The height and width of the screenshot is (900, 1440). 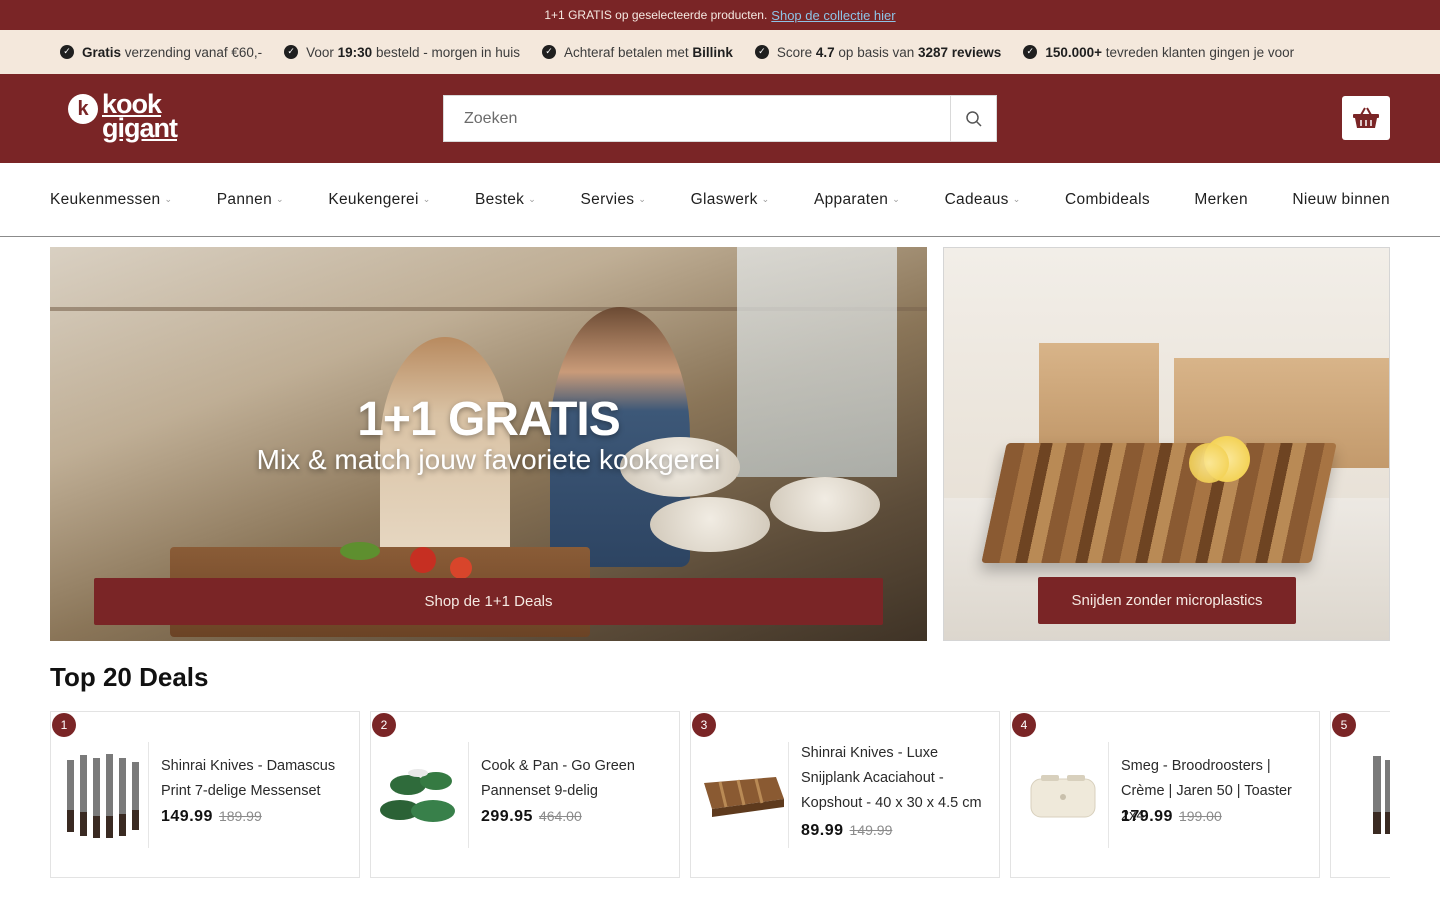 What do you see at coordinates (712, 52) in the screenshot?
I see `usp-bold: Billink` at bounding box center [712, 52].